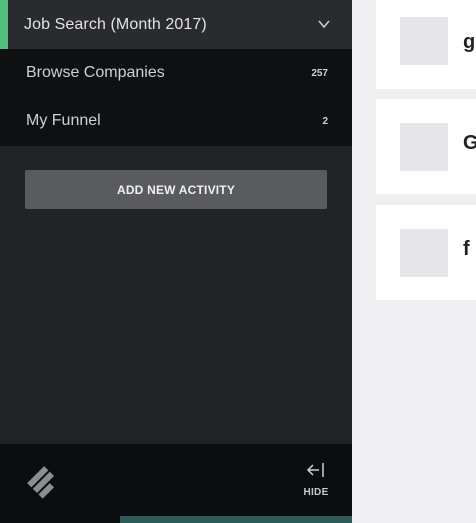  I want to click on hide-sidebar-button: HIDE, so click(316, 492).